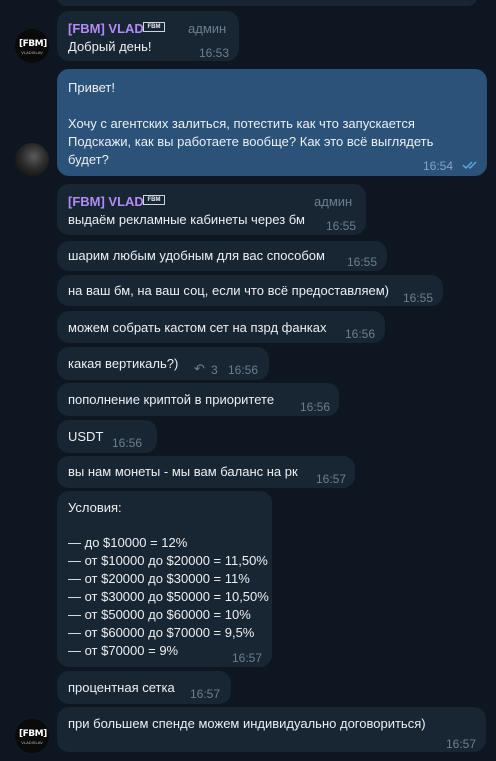  I want to click on message-bubble: USDT 16:56, so click(107, 436).